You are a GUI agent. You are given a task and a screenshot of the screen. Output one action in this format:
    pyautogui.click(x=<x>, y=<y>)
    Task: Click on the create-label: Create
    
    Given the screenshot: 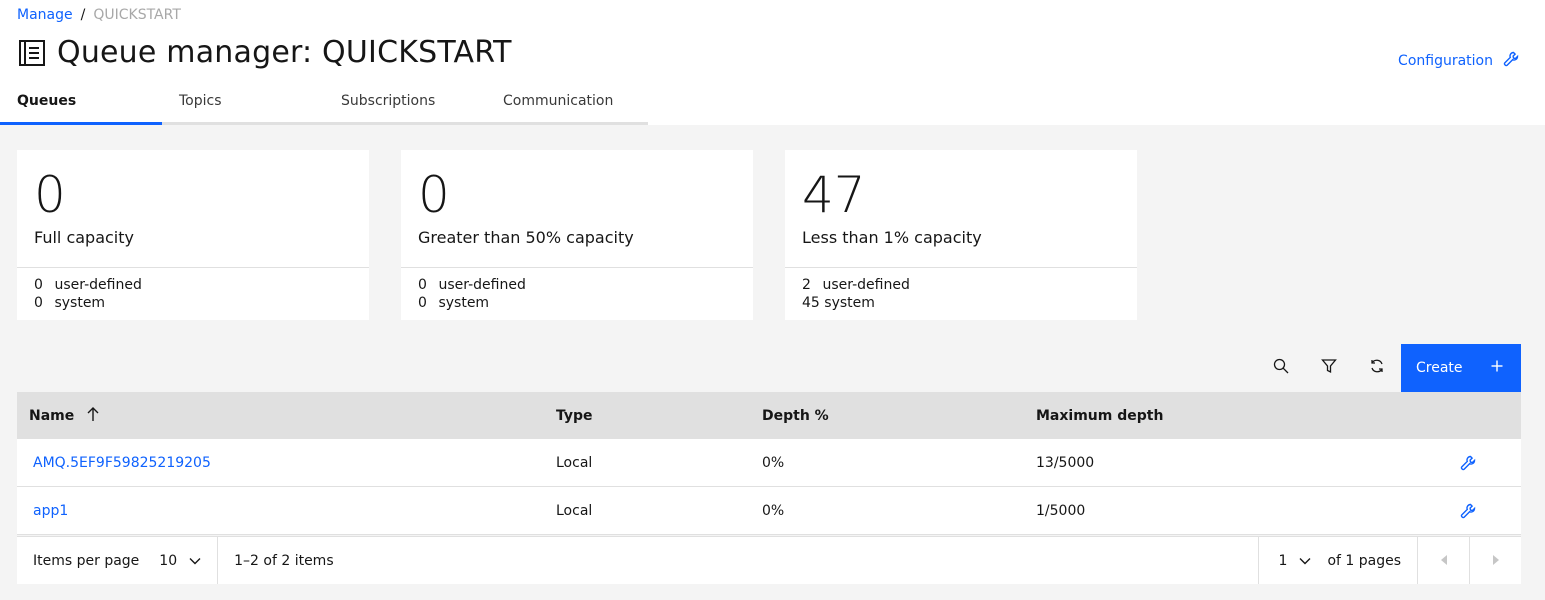 What is the action you would take?
    pyautogui.click(x=1439, y=368)
    